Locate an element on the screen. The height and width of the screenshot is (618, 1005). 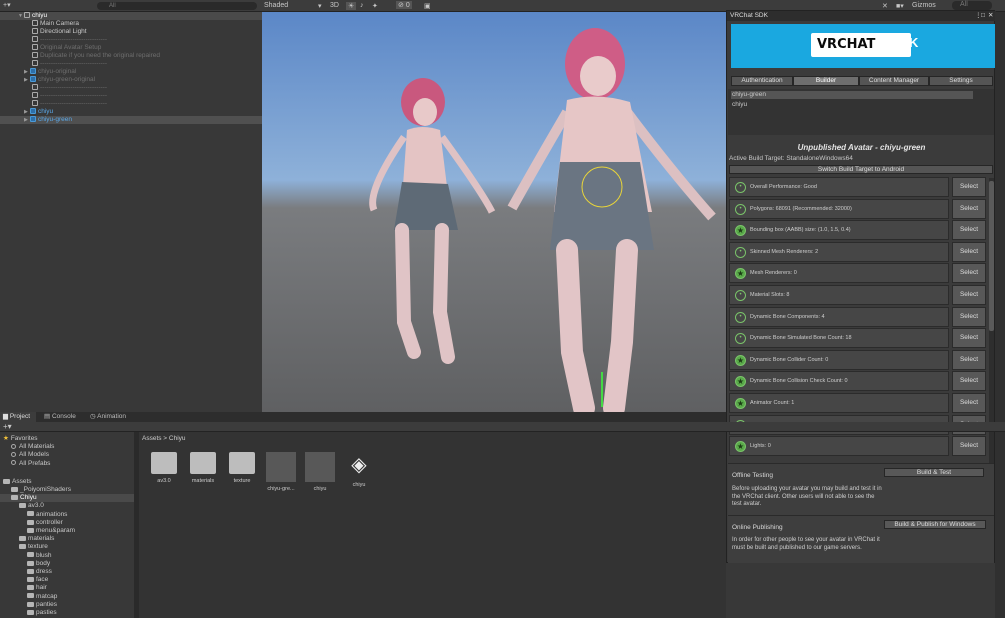
hierarchy-row: Directional Light is located at coordinates (131, 32).